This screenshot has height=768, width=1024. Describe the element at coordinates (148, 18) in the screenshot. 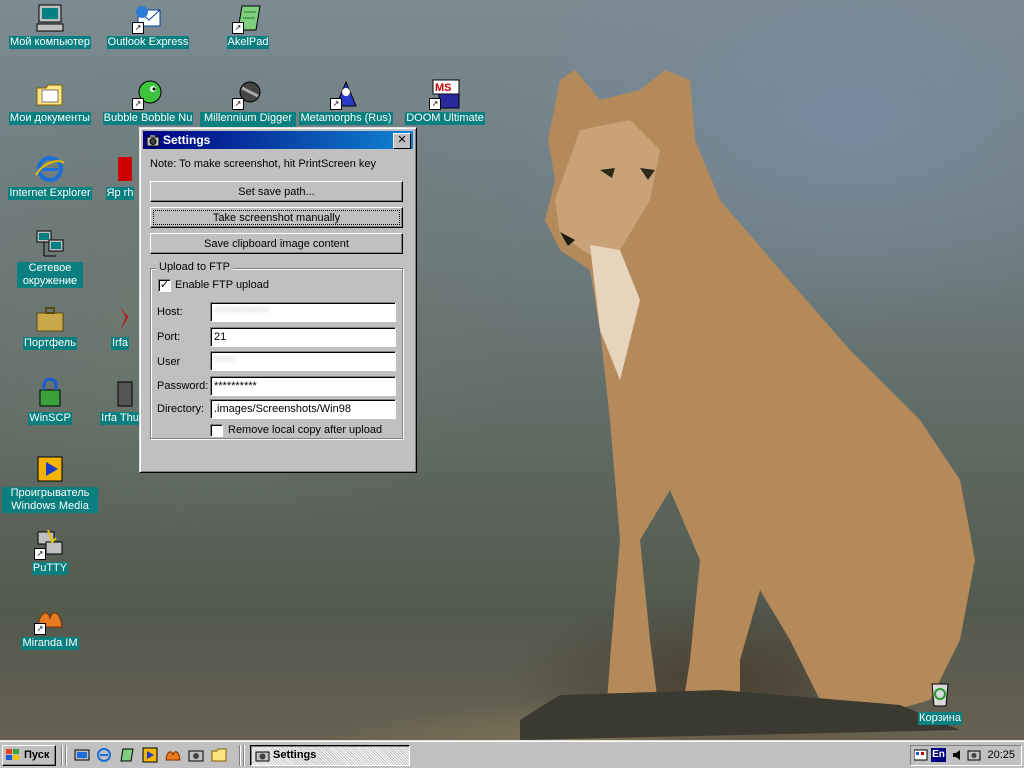

I see `outlook-express-icon: ↗` at that location.